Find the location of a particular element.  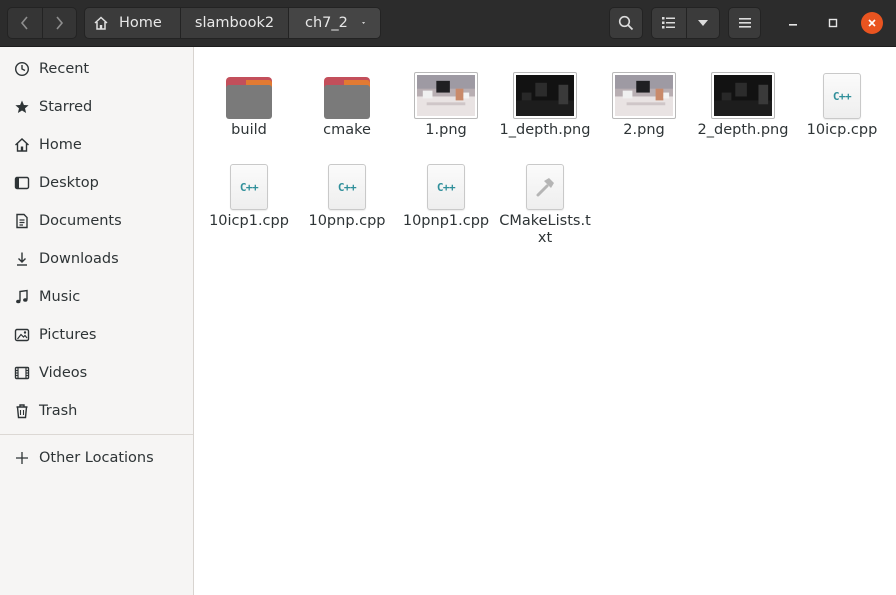

sidebar-item-label: Downloads is located at coordinates (79, 259).